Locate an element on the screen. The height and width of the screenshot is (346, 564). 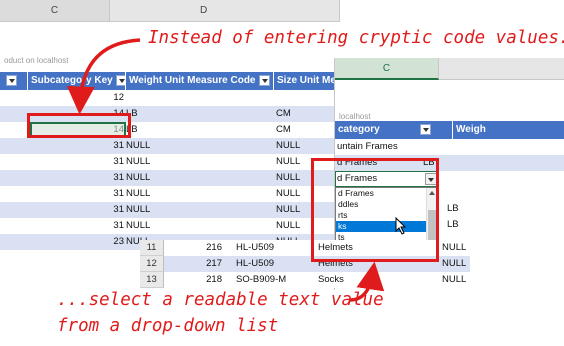
table-row: untain Frames is located at coordinates (449, 147).